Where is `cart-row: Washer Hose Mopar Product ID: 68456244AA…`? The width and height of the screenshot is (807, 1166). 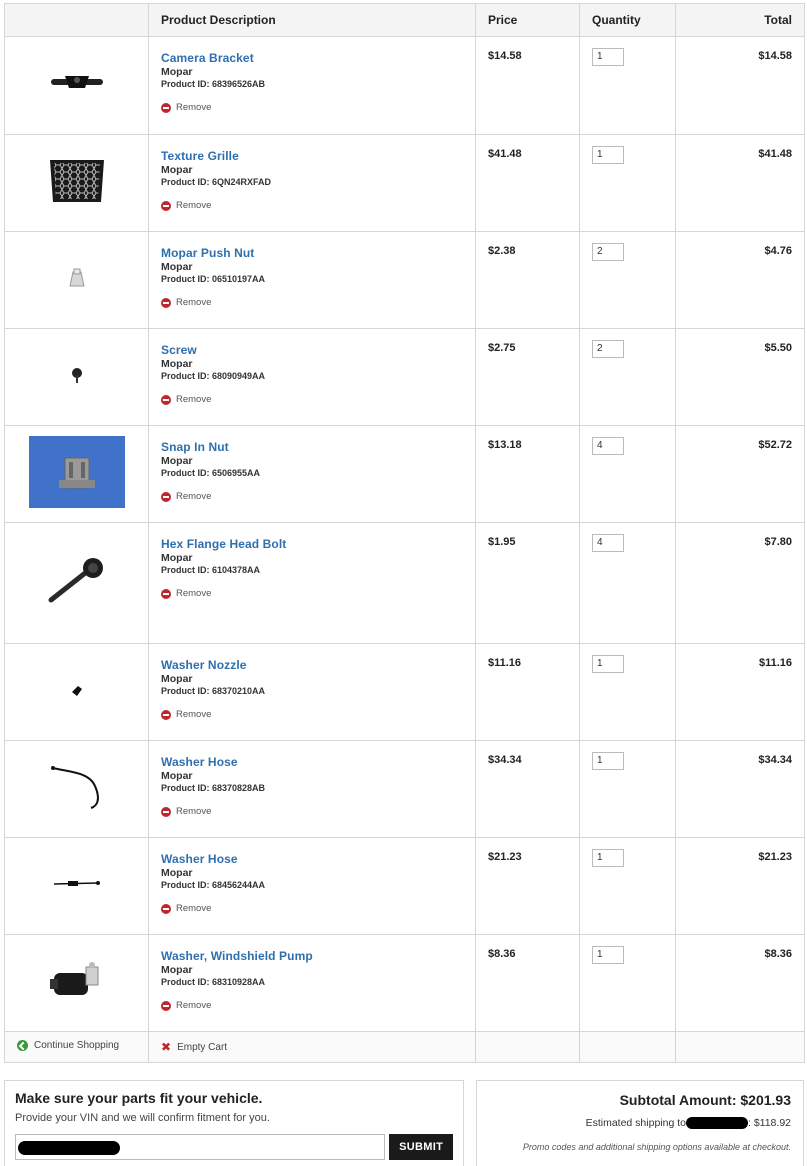 cart-row: Washer Hose Mopar Product ID: 68456244AA… is located at coordinates (404, 886).